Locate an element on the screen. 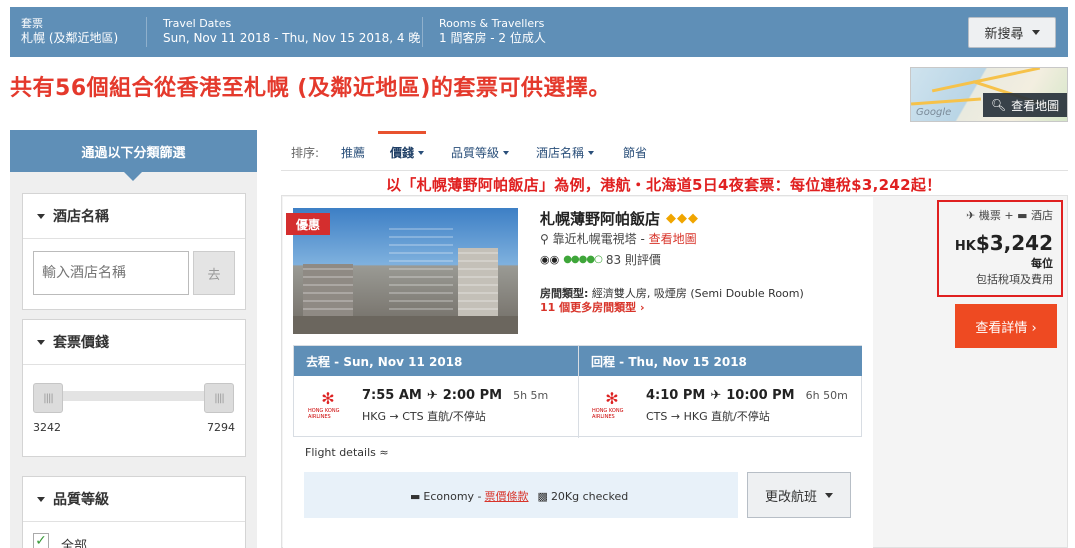 This screenshot has height=548, width=1075. seat-icon: ▬ is located at coordinates (415, 496).